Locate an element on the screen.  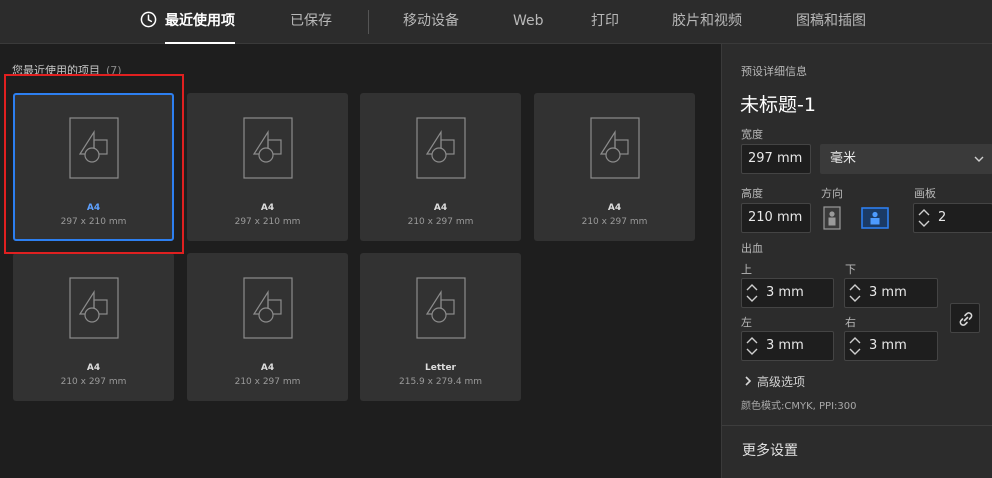
artboards-label: 画板 is located at coordinates (925, 193).